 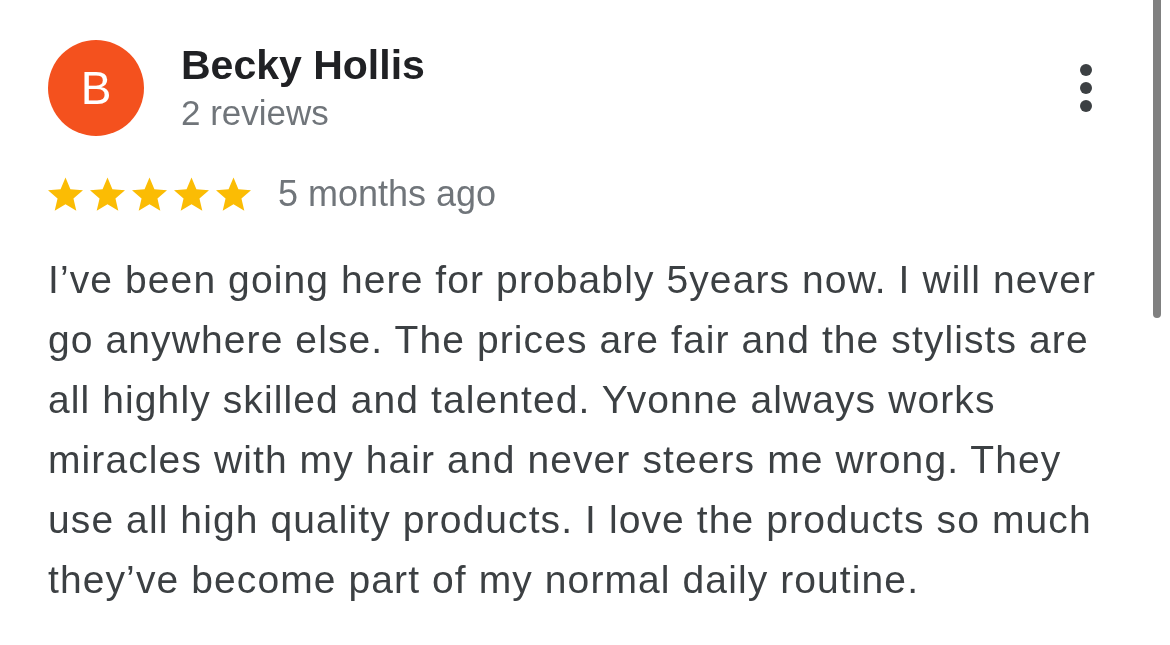 I want to click on review-count: 2 reviews, so click(x=255, y=113).